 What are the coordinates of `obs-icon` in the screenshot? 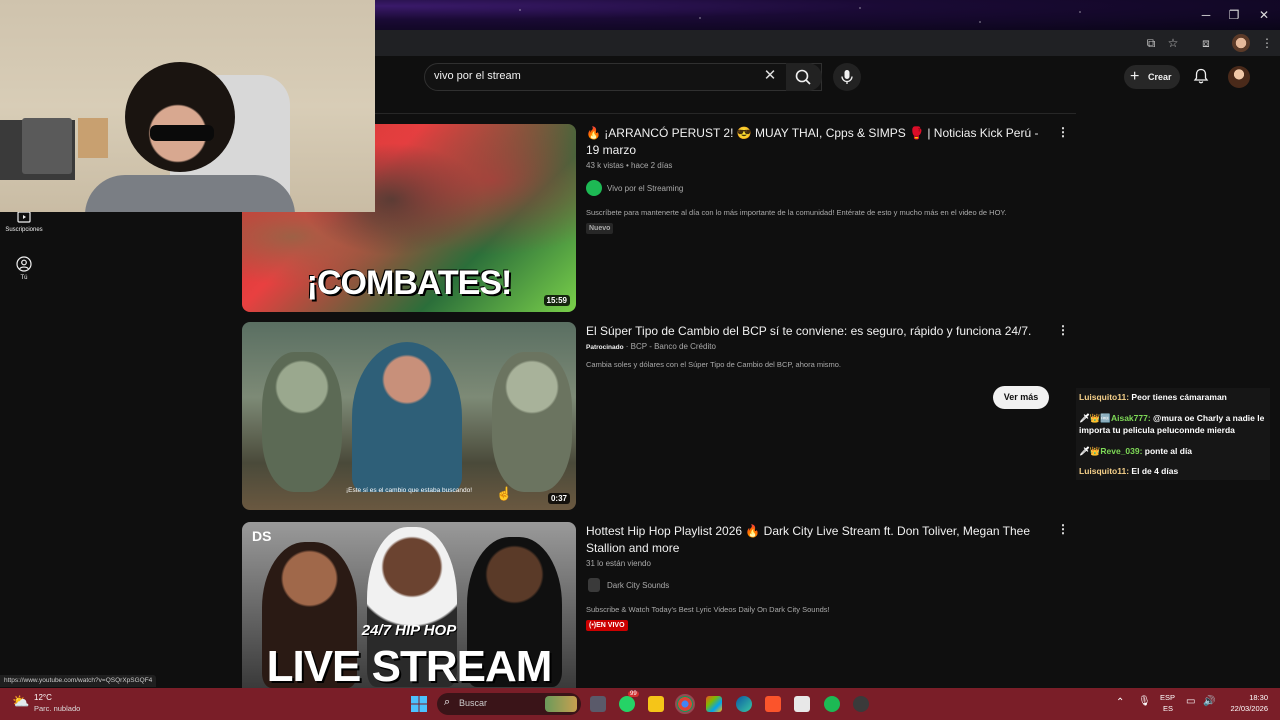 It's located at (861, 704).